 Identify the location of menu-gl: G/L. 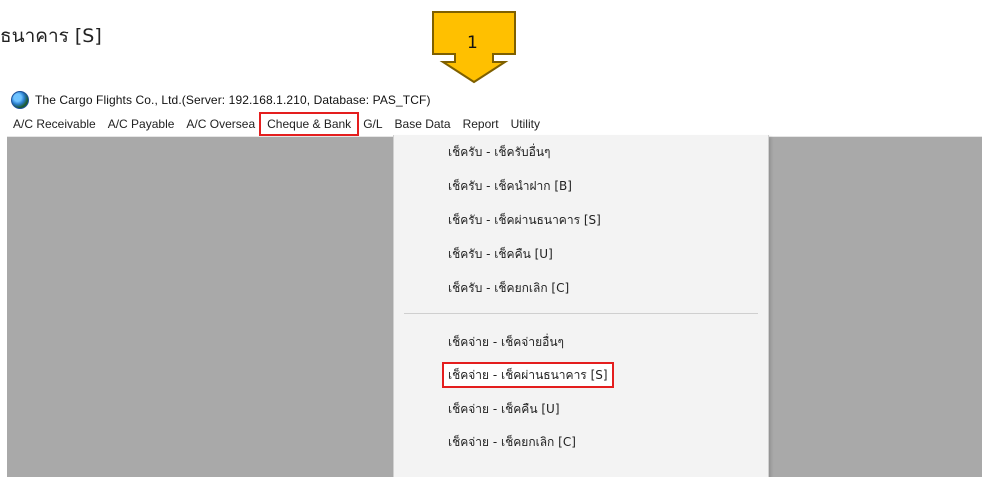
(372, 124).